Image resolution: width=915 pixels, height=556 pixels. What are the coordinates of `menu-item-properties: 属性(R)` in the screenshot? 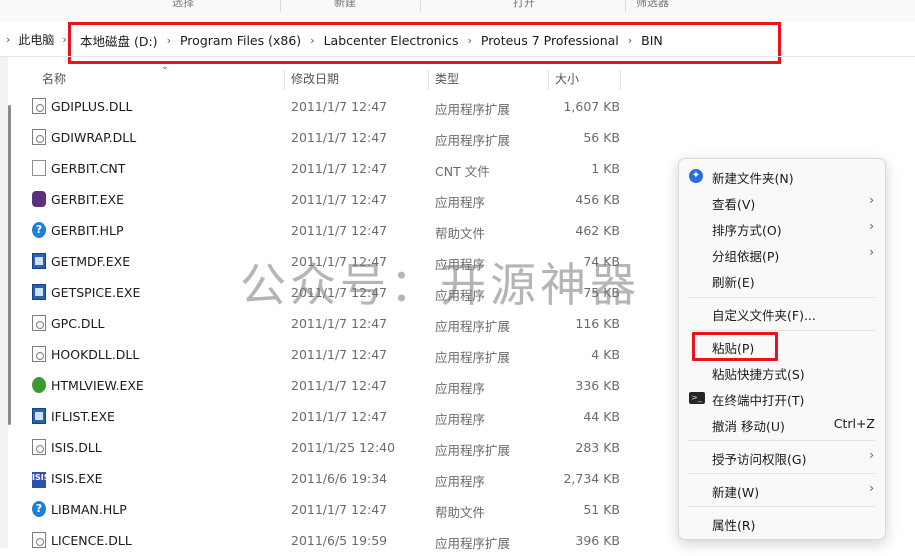 It's located at (782, 523).